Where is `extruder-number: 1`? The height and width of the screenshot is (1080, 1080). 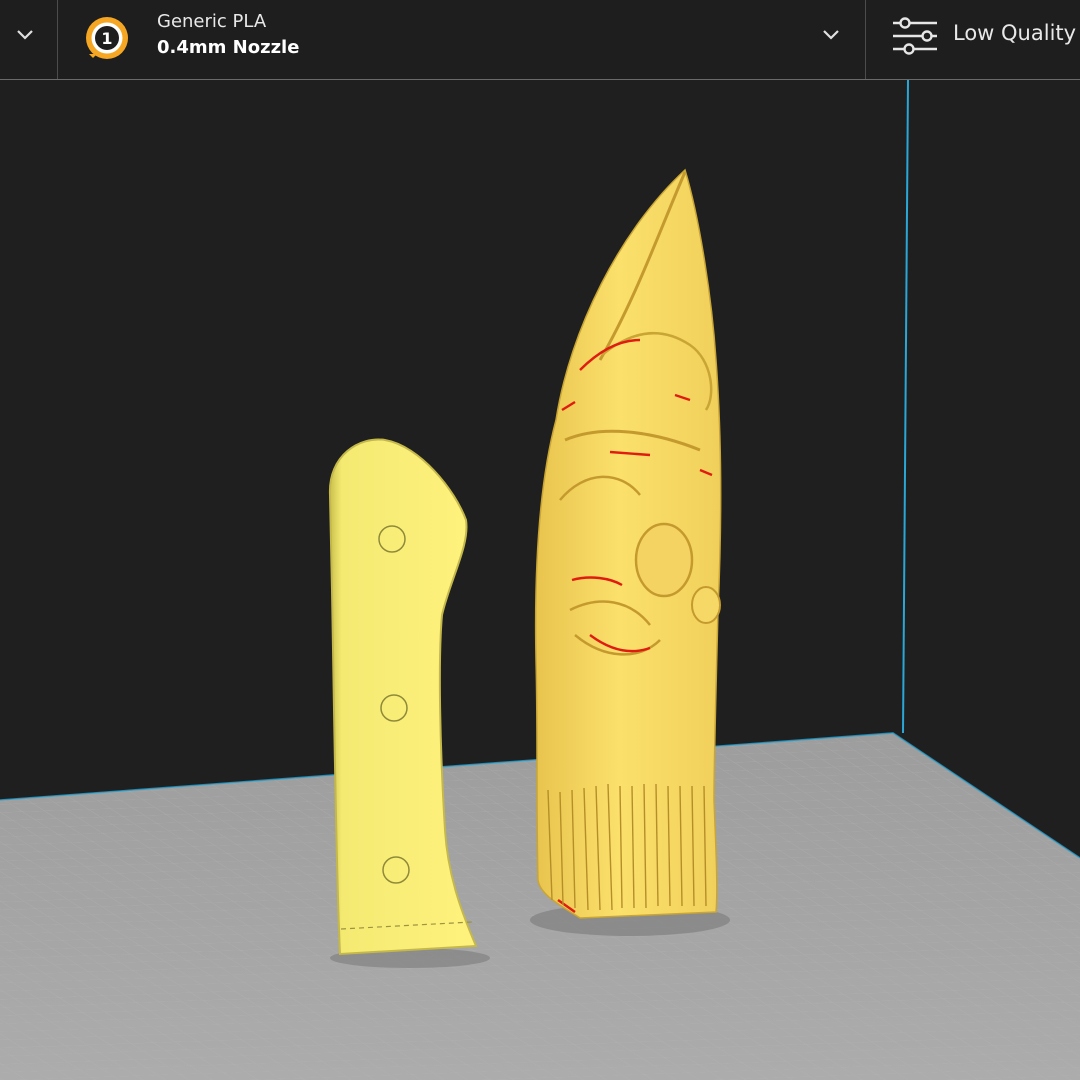
extruder-number: 1 is located at coordinates (106, 38).